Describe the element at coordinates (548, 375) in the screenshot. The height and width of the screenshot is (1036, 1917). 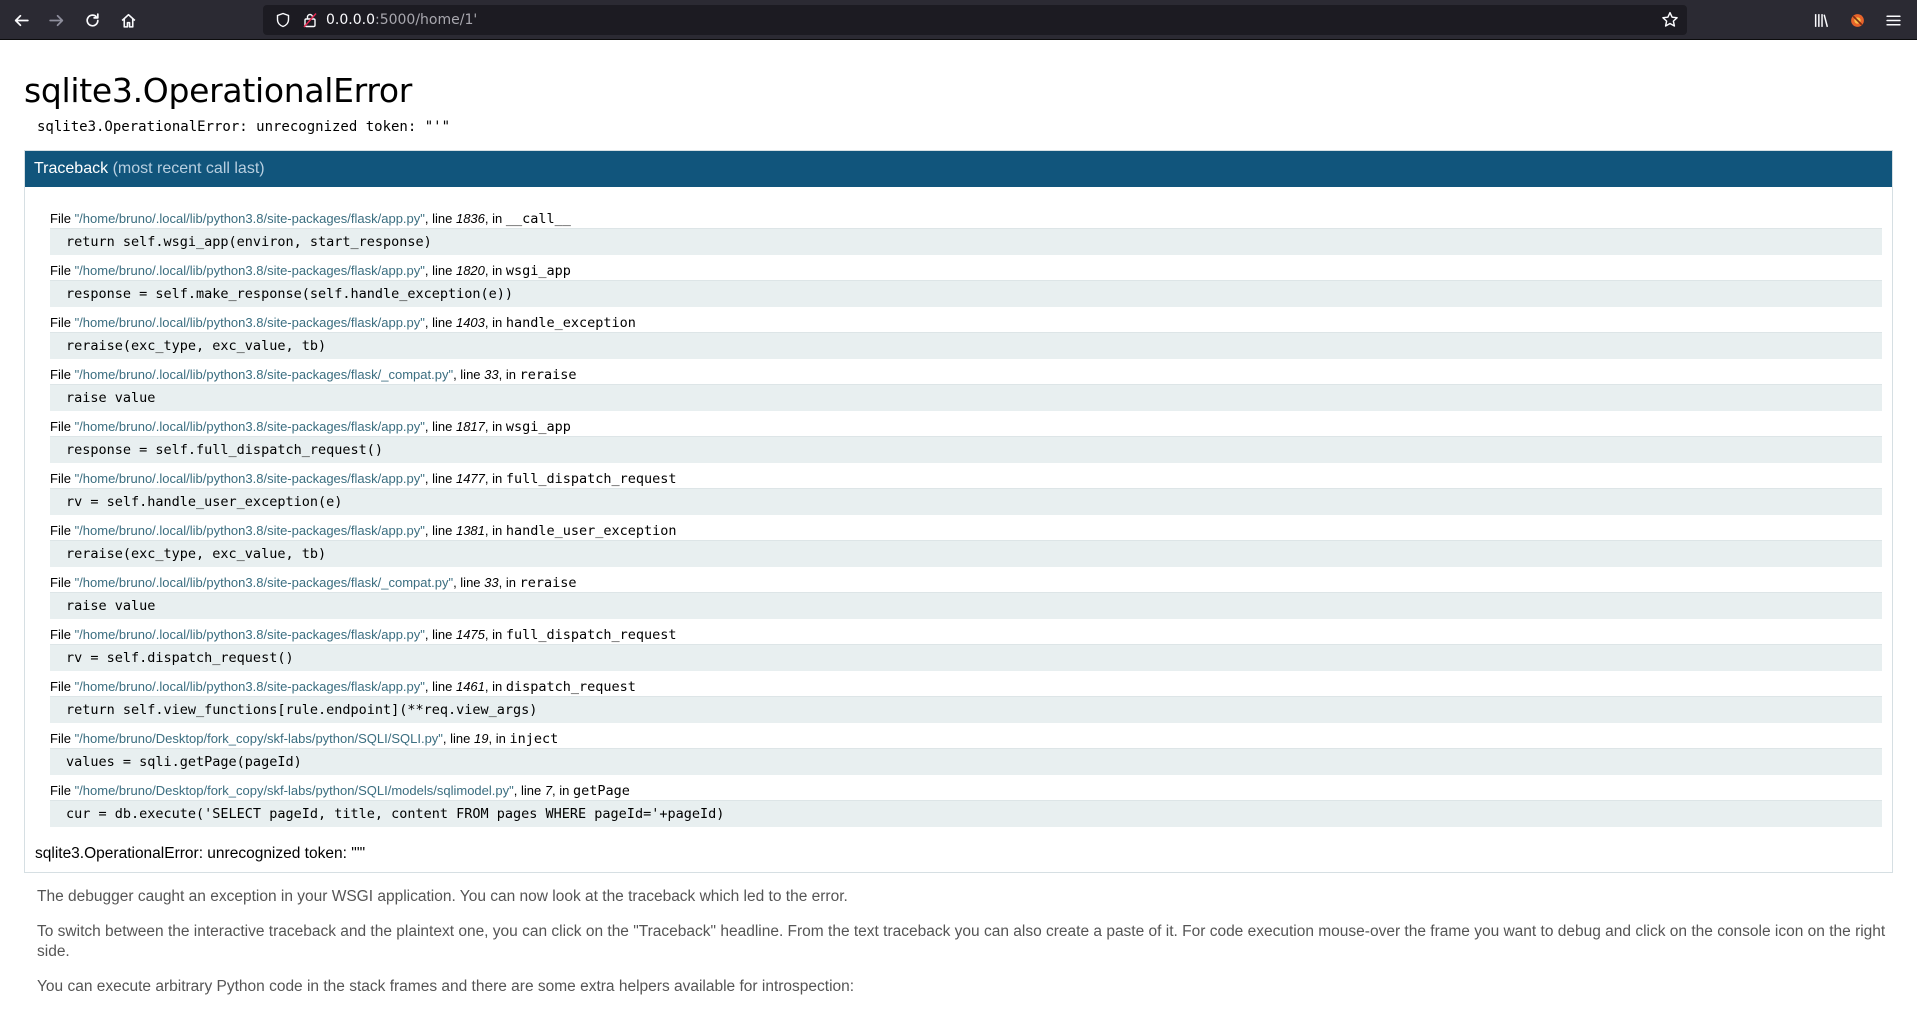
I see `frame-function: reraise` at that location.